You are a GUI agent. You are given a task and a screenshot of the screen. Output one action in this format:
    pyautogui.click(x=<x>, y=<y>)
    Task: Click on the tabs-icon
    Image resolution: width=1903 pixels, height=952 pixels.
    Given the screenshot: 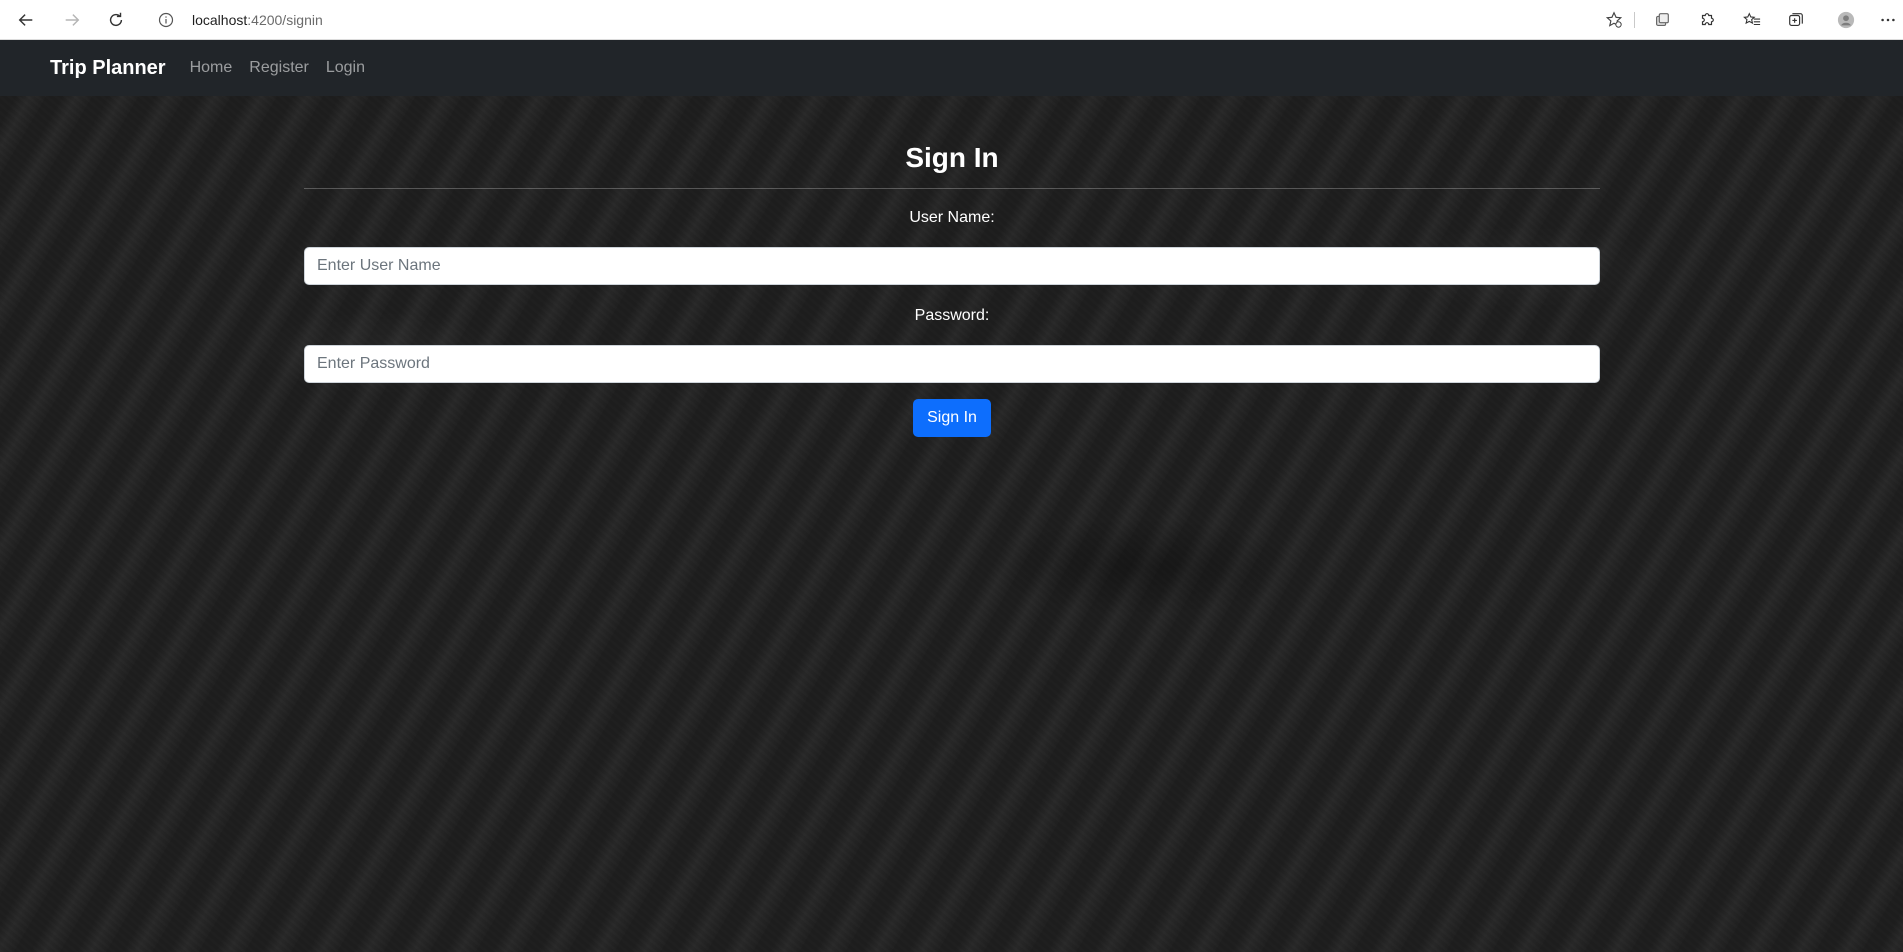 What is the action you would take?
    pyautogui.click(x=1662, y=19)
    